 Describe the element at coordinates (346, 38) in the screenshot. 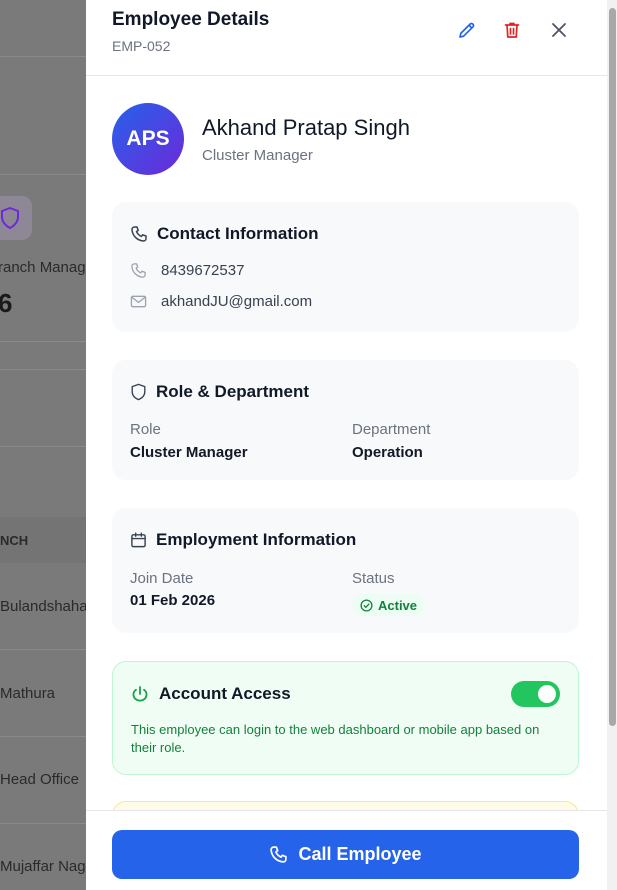

I see `drawer-header: Employee Details EMP-052` at that location.